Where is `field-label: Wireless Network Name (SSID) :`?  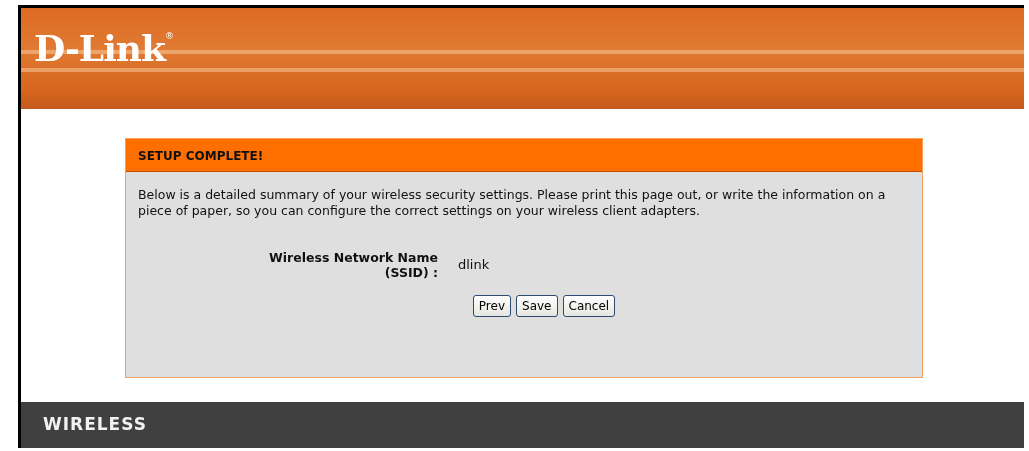 field-label: Wireless Network Name (SSID) : is located at coordinates (353, 265).